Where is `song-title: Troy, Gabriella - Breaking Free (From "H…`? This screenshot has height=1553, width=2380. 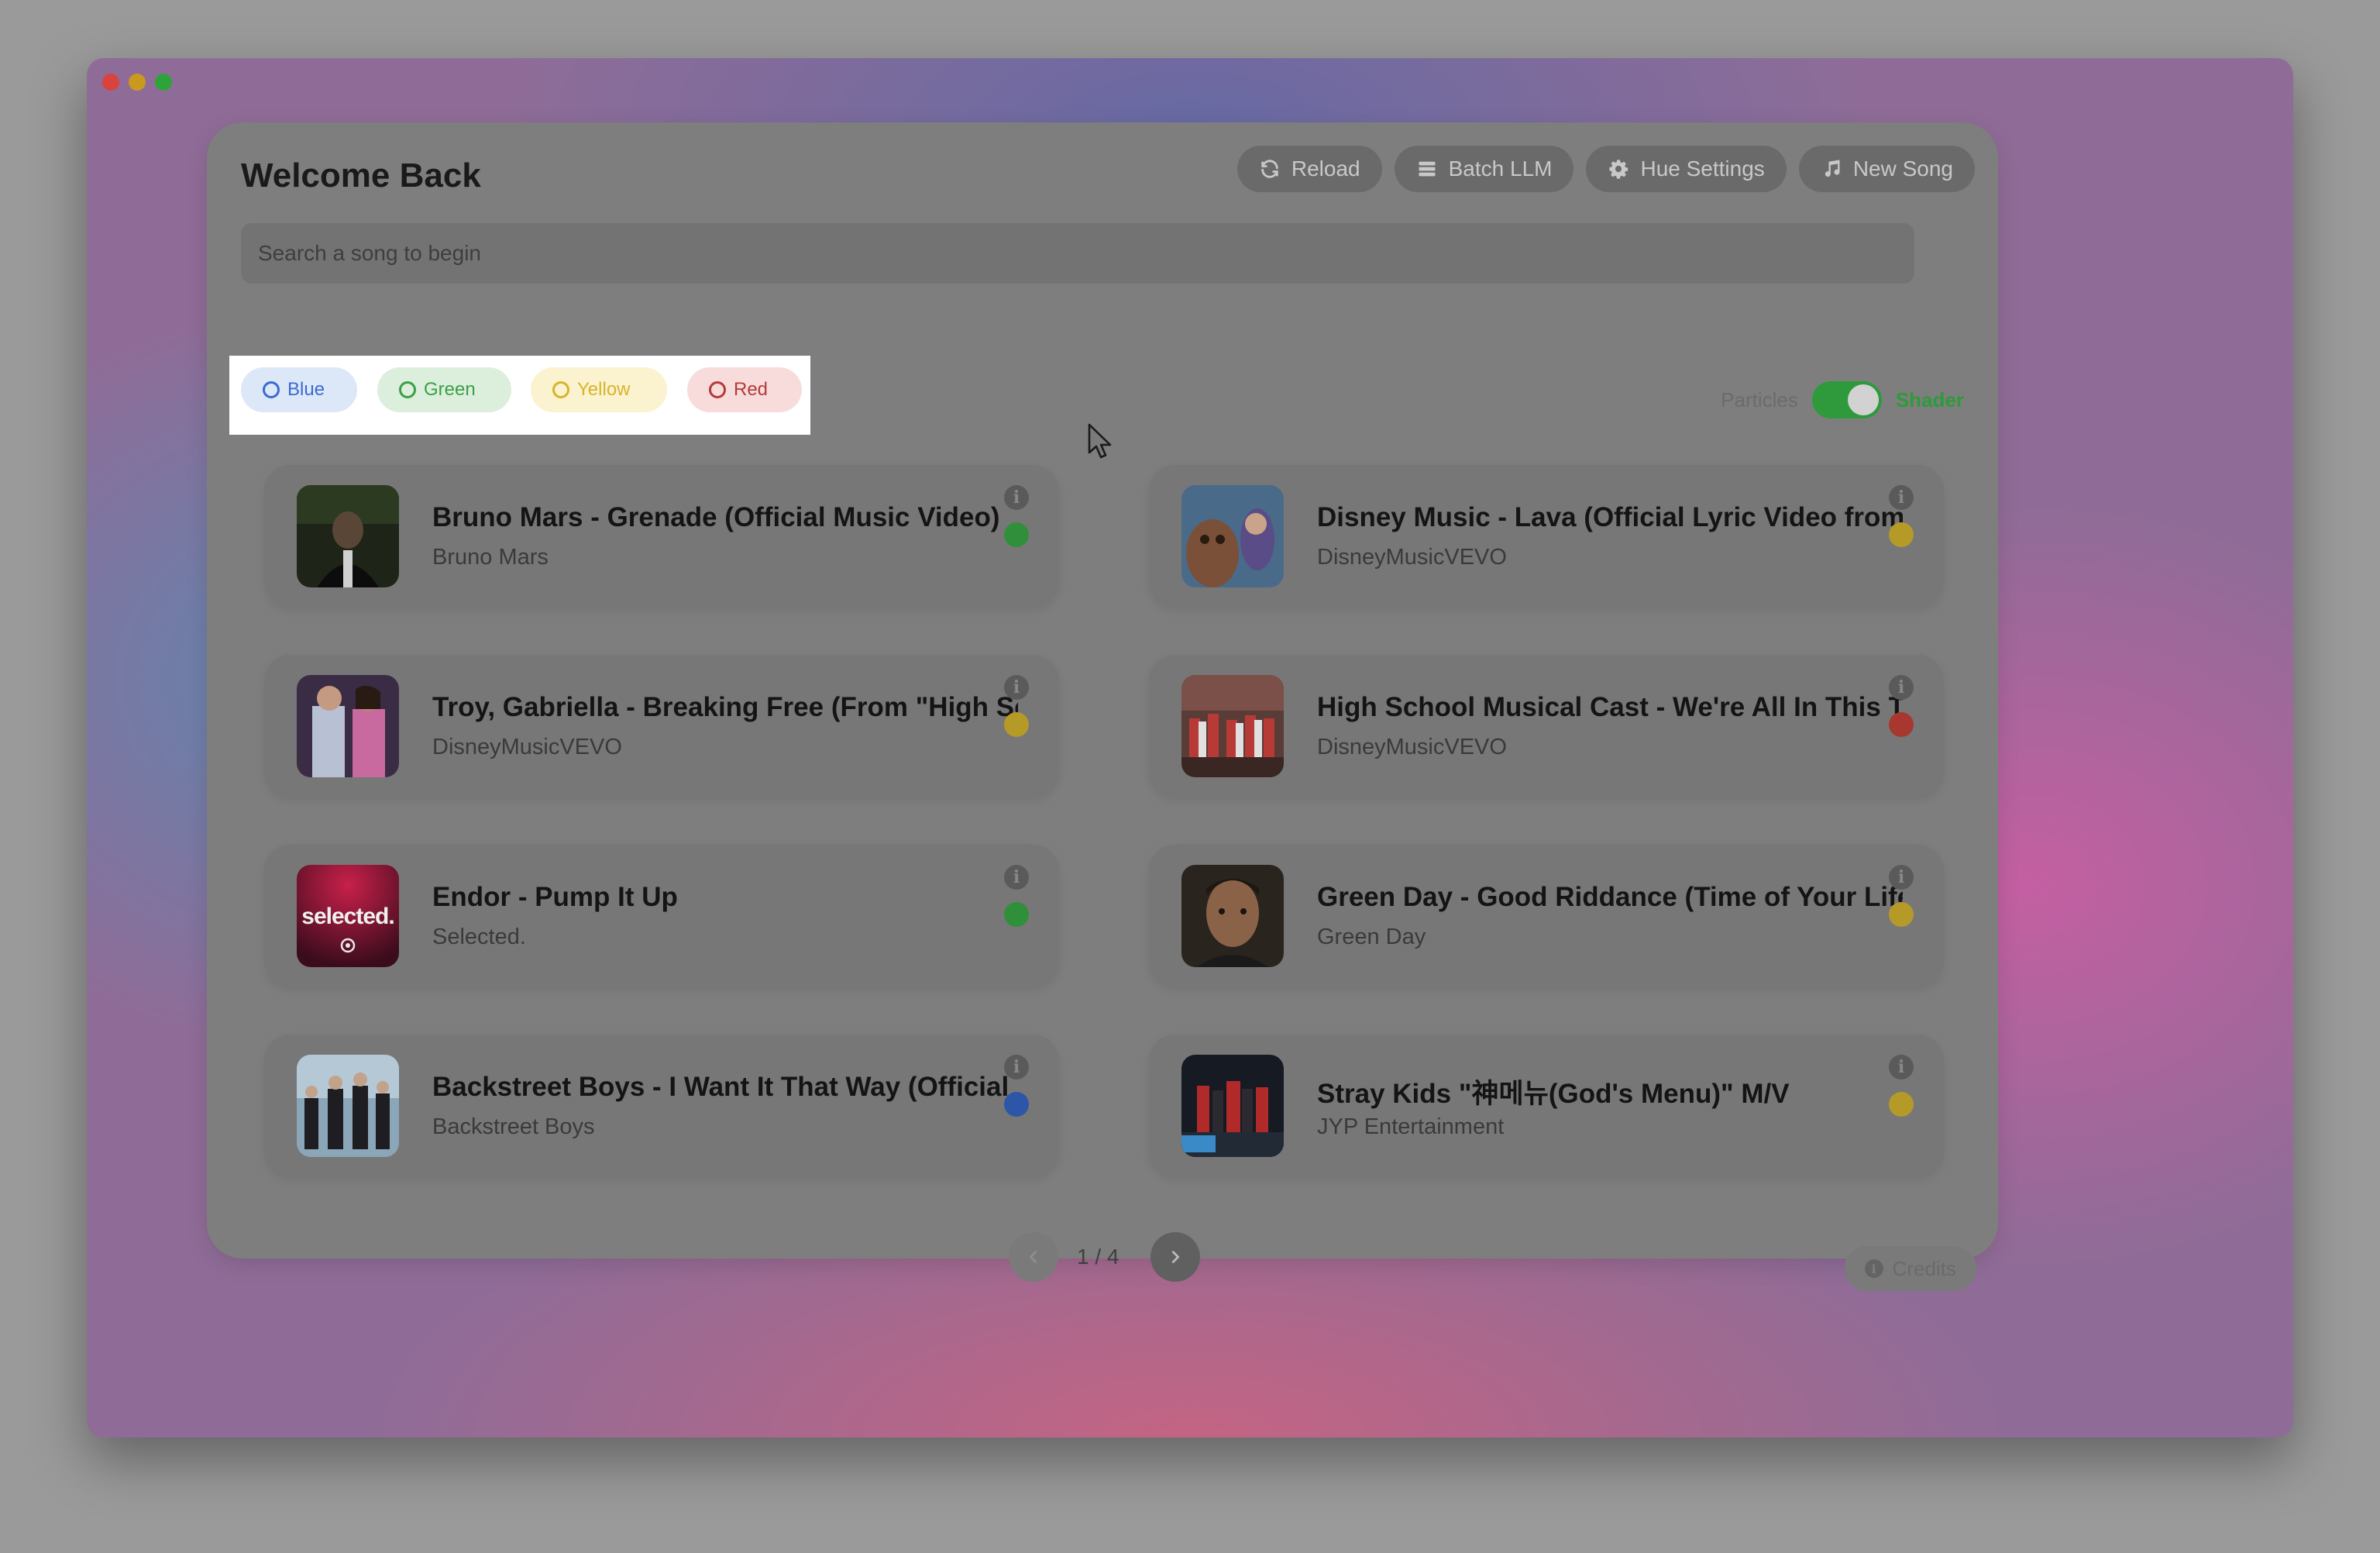
song-title: Troy, Gabriella - Breaking Free (From "H… is located at coordinates (725, 707).